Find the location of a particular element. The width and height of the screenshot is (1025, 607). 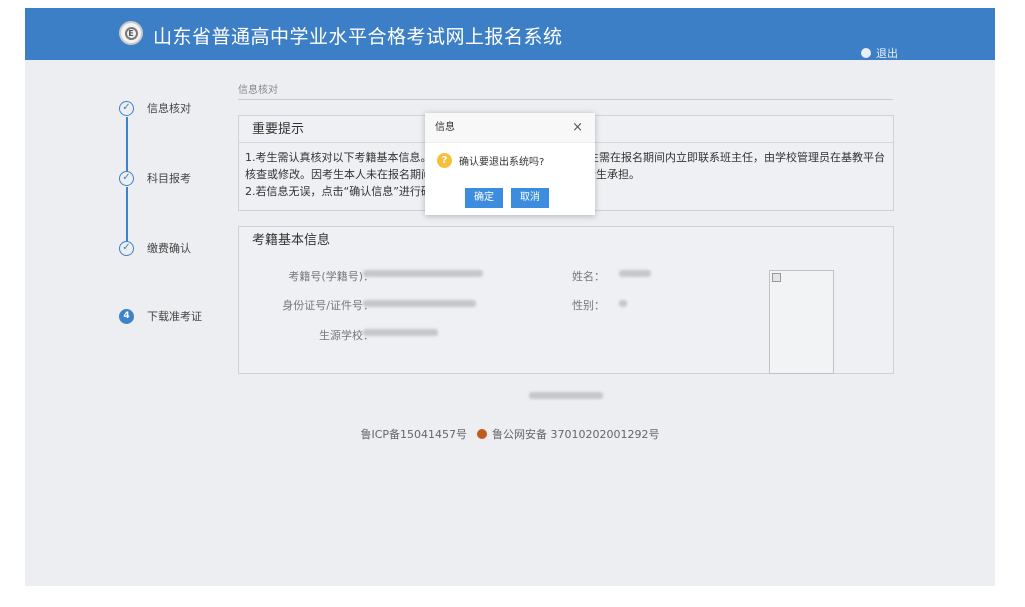

id-card-value is located at coordinates (419, 303).